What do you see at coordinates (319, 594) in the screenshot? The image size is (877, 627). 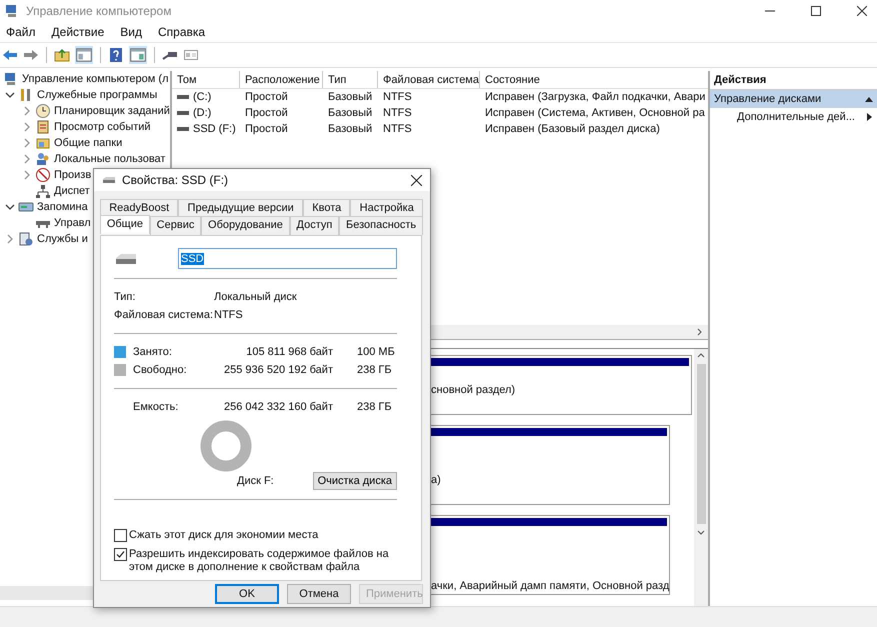 I see `dialog-button: Отмена` at bounding box center [319, 594].